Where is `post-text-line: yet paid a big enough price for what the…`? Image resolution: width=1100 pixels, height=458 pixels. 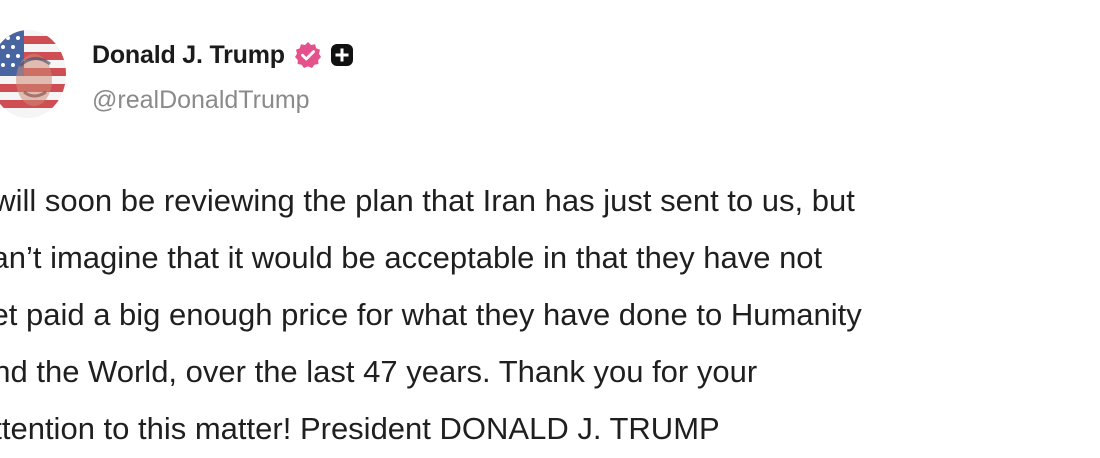
post-text-line: yet paid a big enough price for what the… is located at coordinates (431, 314).